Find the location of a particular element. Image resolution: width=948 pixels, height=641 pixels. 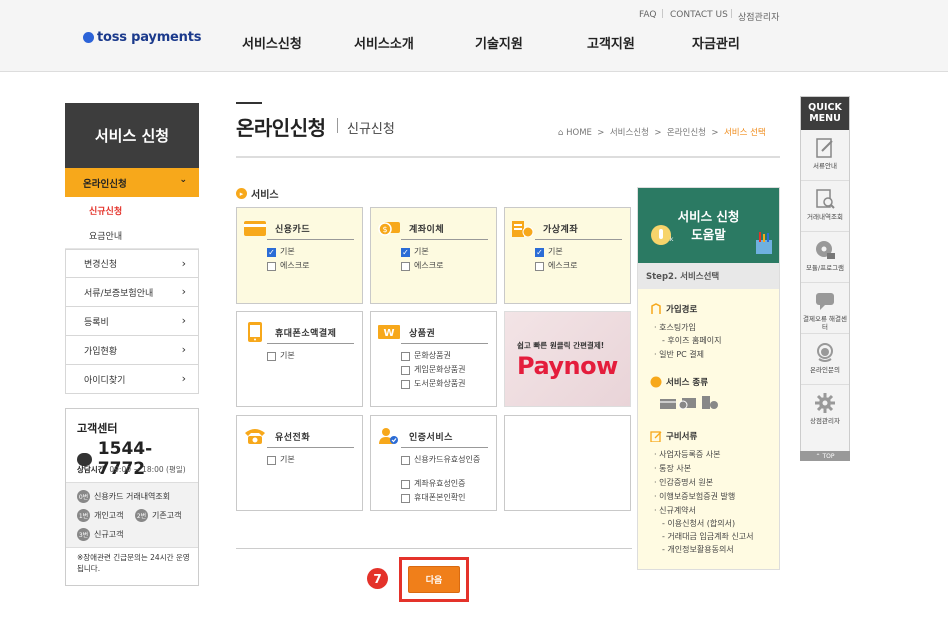

cs-option: 3번 신규고객 is located at coordinates (100, 534).